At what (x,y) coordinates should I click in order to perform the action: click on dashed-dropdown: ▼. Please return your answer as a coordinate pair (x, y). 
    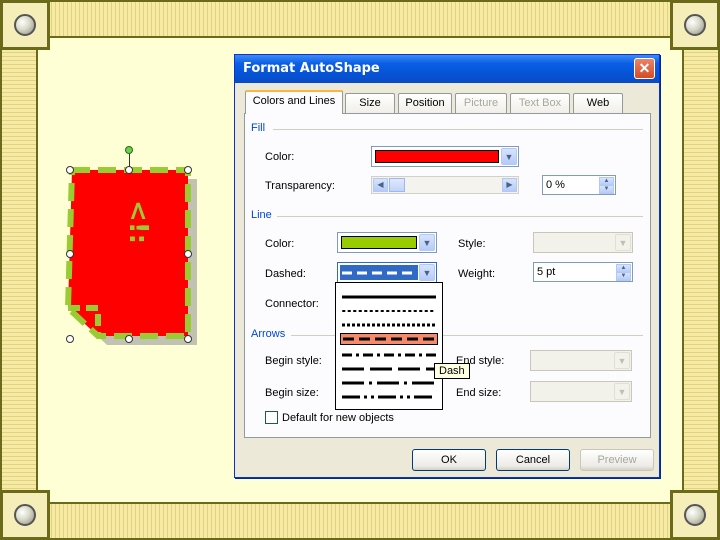
    Looking at the image, I should click on (387, 272).